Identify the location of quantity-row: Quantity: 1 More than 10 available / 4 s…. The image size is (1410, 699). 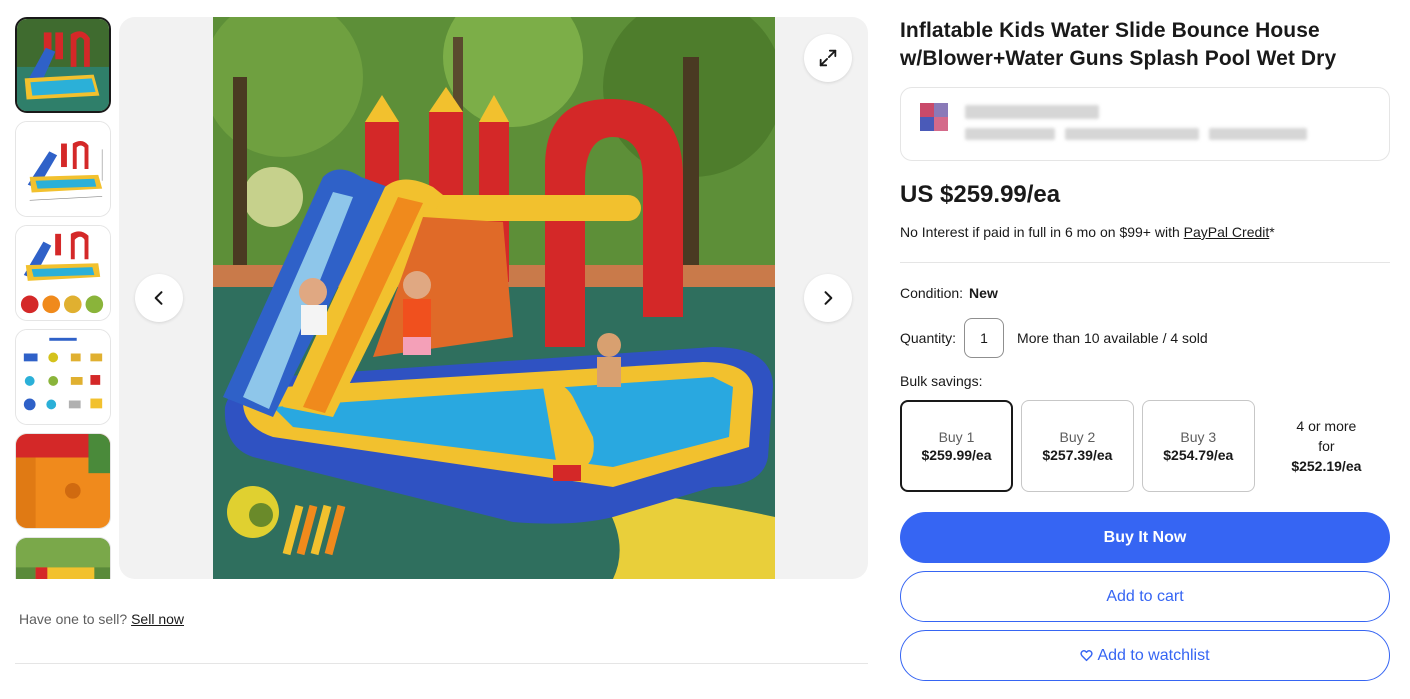
(1145, 338).